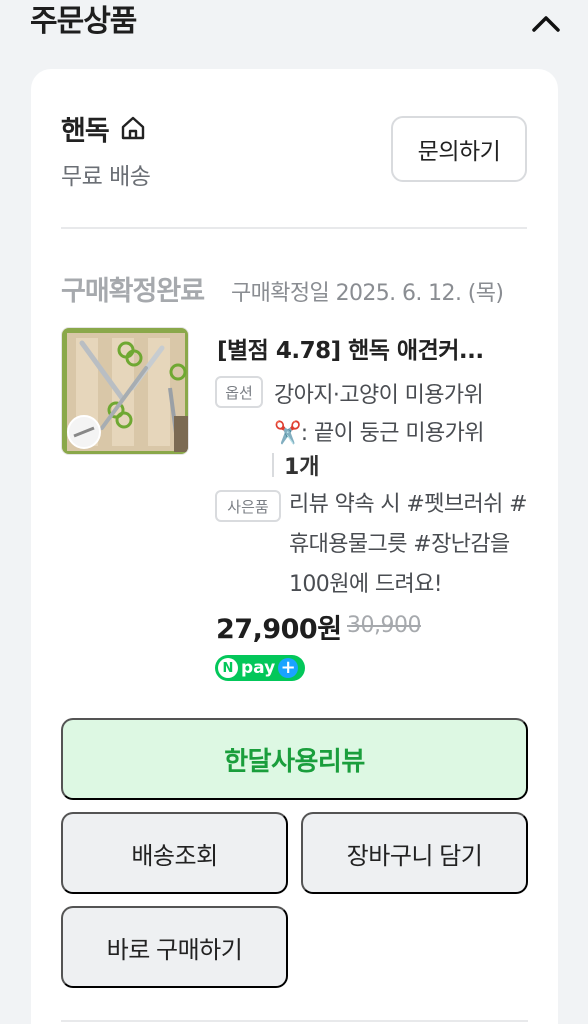 The width and height of the screenshot is (588, 1024). Describe the element at coordinates (228, 668) in the screenshot. I see `npay-n-icon: N` at that location.